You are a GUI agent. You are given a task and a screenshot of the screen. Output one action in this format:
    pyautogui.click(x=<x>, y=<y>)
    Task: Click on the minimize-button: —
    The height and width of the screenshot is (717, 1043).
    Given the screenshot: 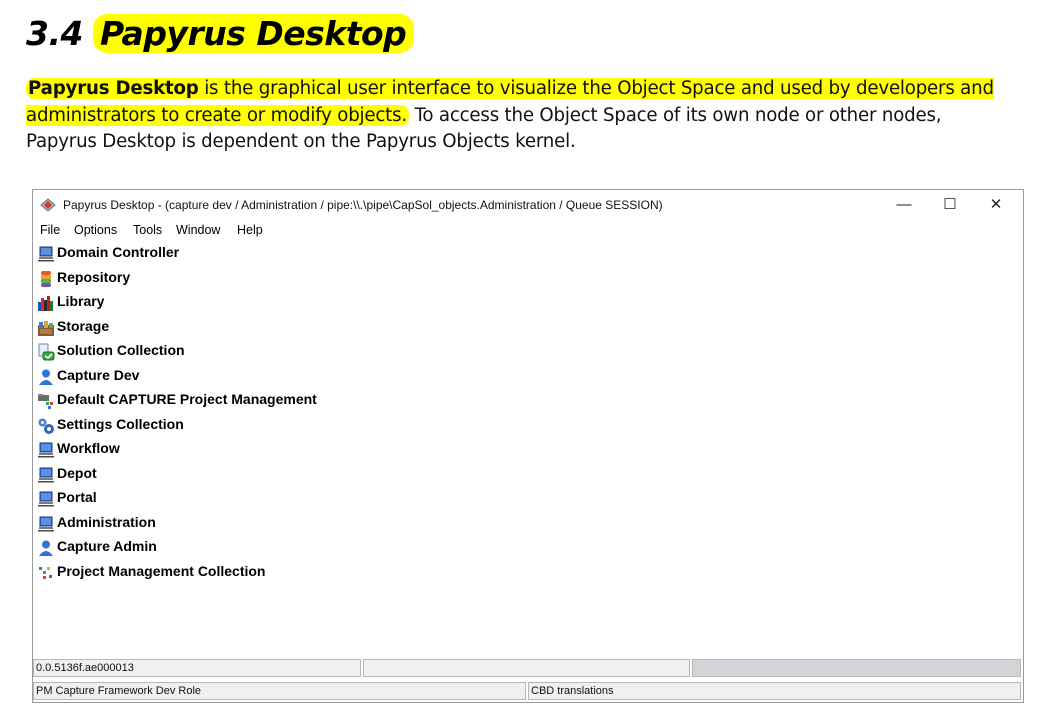 What is the action you would take?
    pyautogui.click(x=904, y=205)
    